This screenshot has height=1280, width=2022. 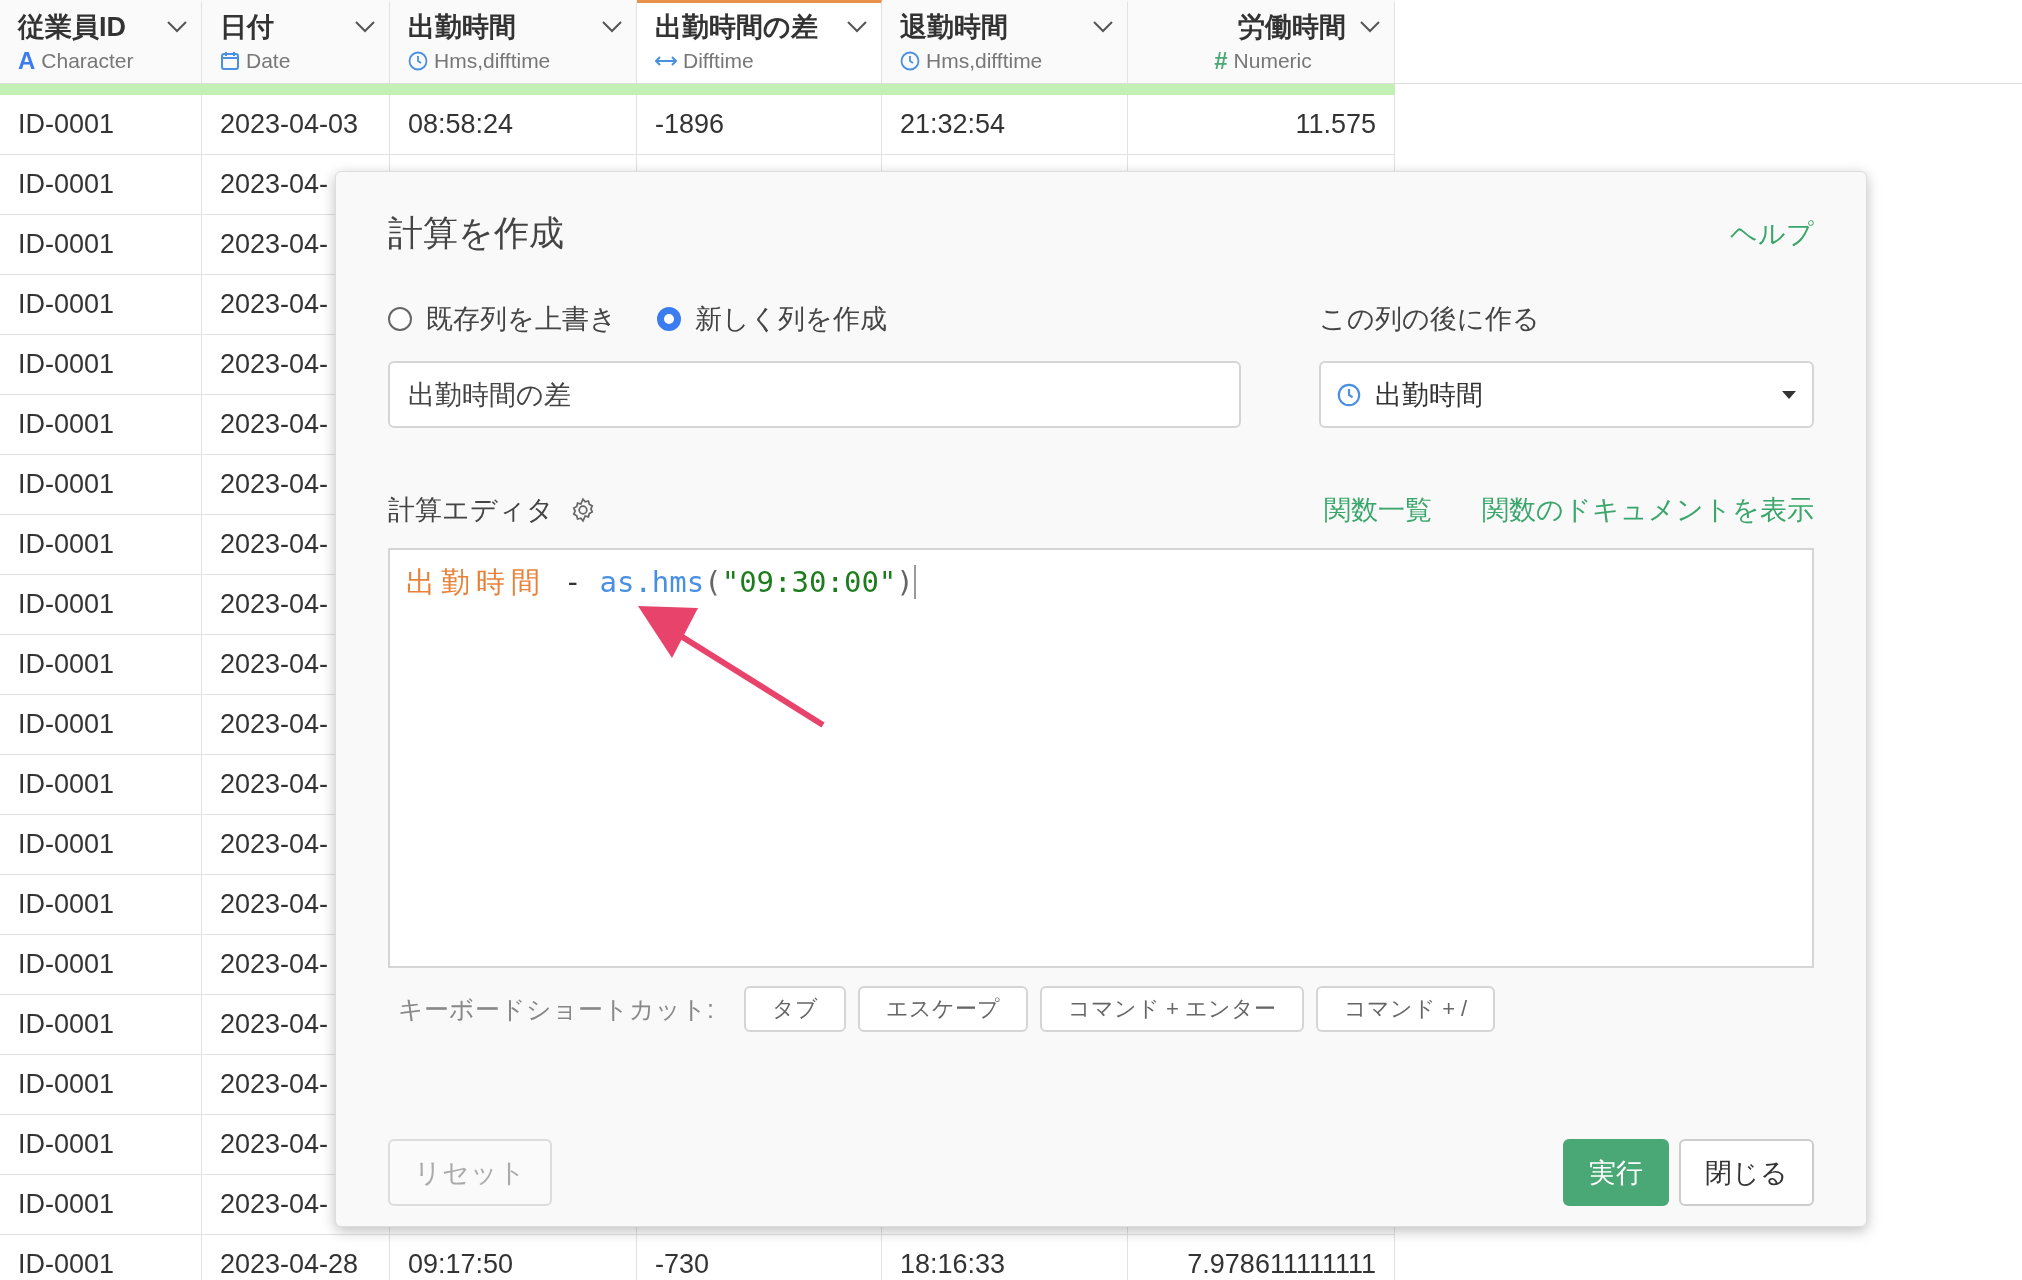 I want to click on column-header: 出勤時間 Hms,difftime, so click(x=513, y=41).